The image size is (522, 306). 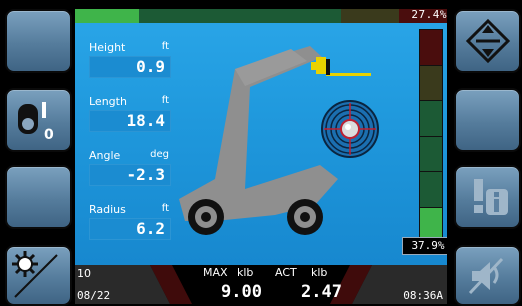 I want to click on length-readout: Length ft 18.4, so click(x=130, y=113).